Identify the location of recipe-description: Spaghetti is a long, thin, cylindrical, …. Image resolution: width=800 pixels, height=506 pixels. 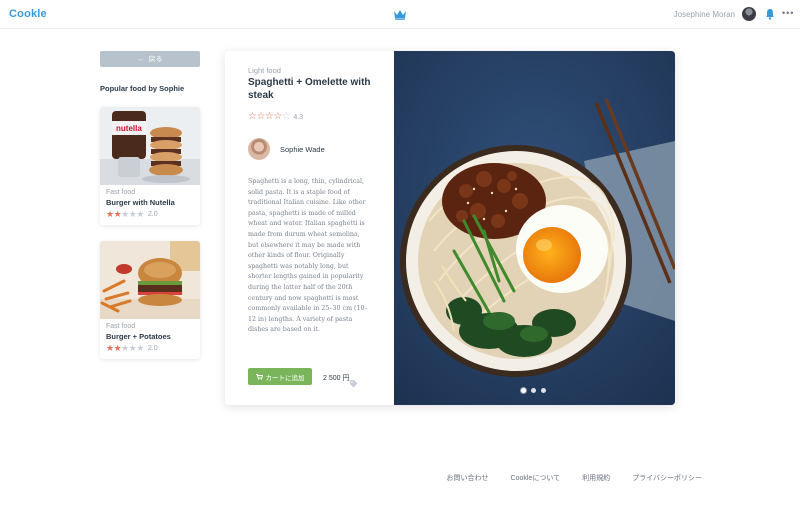
(308, 256).